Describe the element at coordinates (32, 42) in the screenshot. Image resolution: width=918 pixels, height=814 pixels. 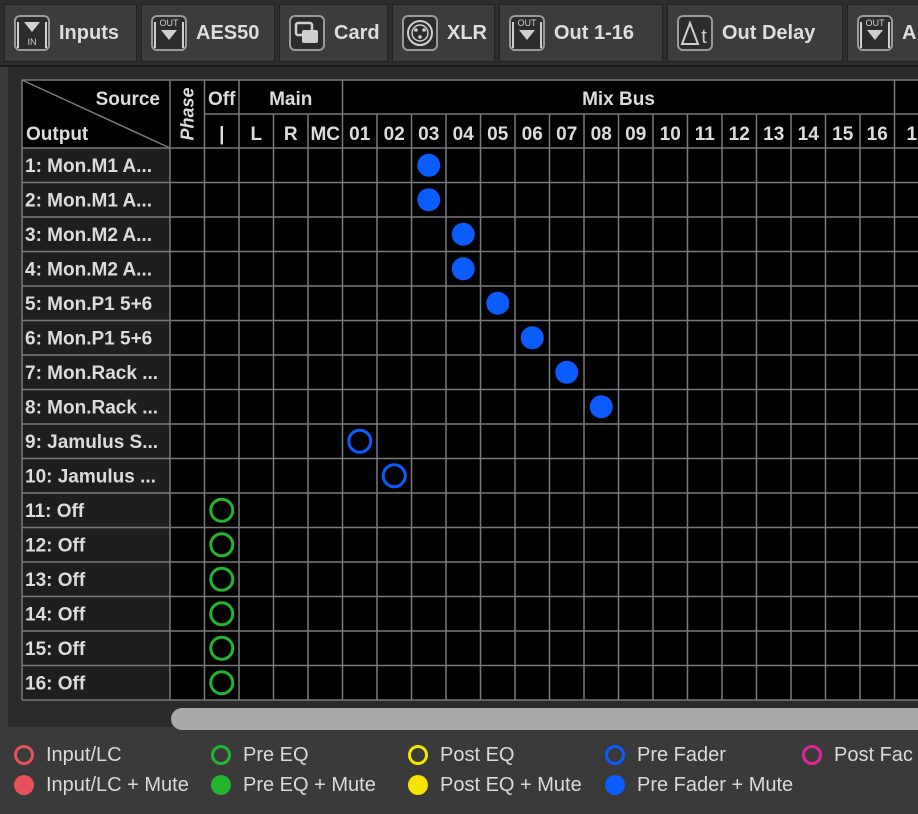
I see `svg-text: IN` at that location.